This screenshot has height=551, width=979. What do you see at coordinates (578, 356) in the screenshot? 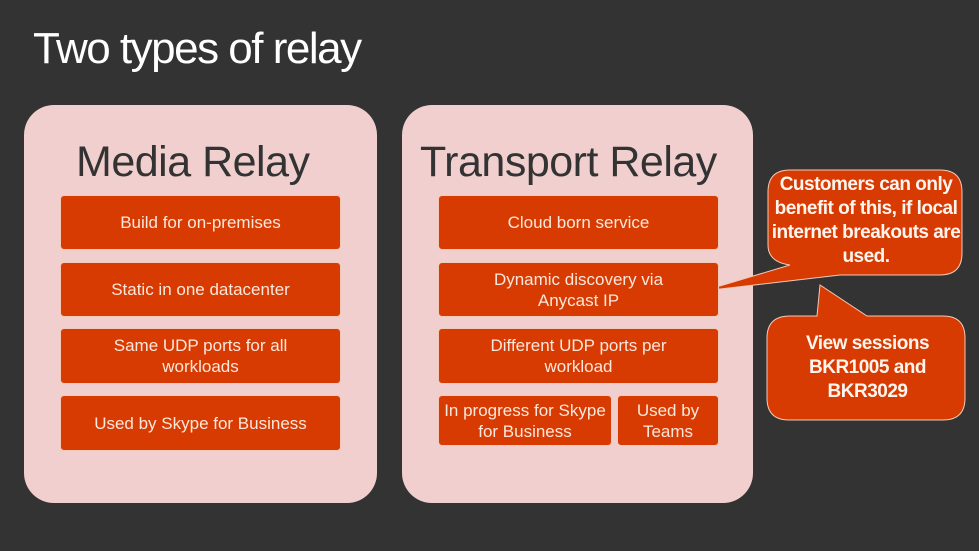
I see `transport-relay-item-udp-ports: Different UDP ports per workload` at bounding box center [578, 356].